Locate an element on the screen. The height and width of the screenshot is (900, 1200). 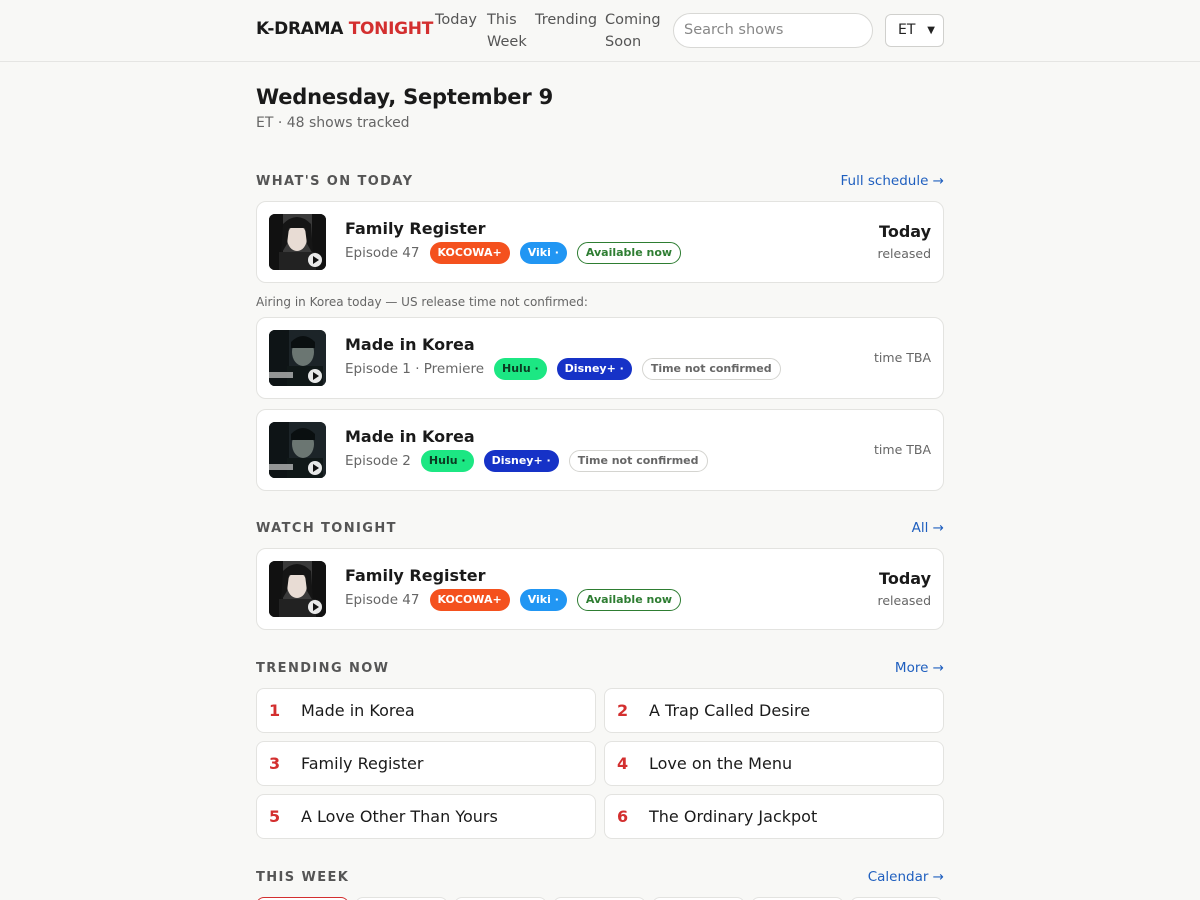
trending-item: 5 A Love Other Than Yours is located at coordinates (426, 816).